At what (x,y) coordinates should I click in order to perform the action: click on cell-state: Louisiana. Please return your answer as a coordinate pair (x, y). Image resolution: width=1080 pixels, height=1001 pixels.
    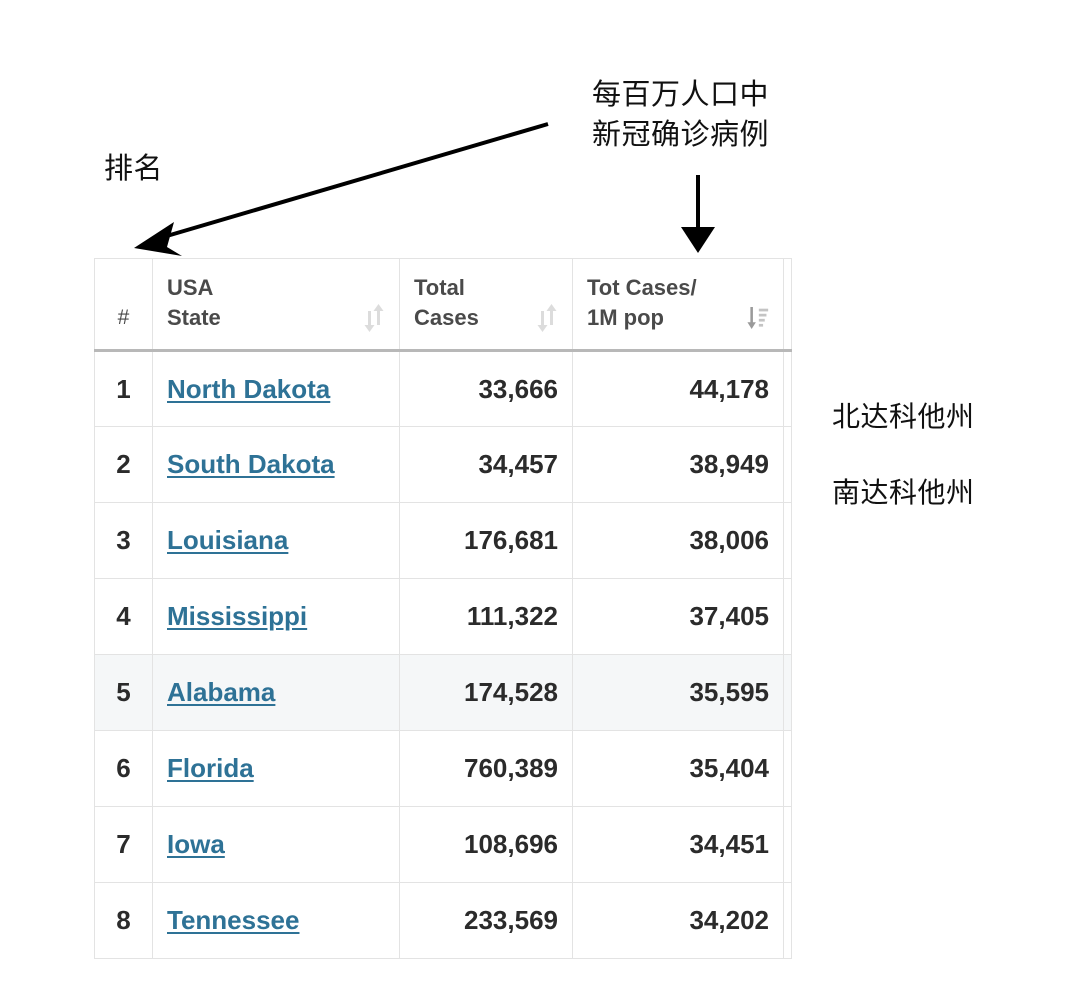
    Looking at the image, I should click on (276, 540).